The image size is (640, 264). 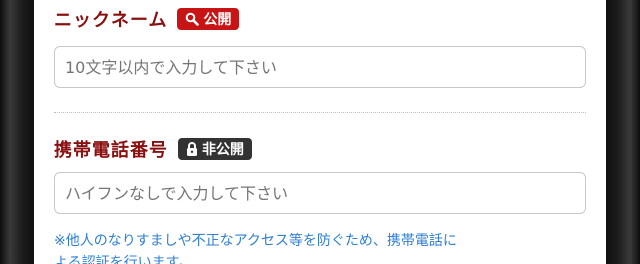 What do you see at coordinates (320, 193) in the screenshot?
I see `phone-input` at bounding box center [320, 193].